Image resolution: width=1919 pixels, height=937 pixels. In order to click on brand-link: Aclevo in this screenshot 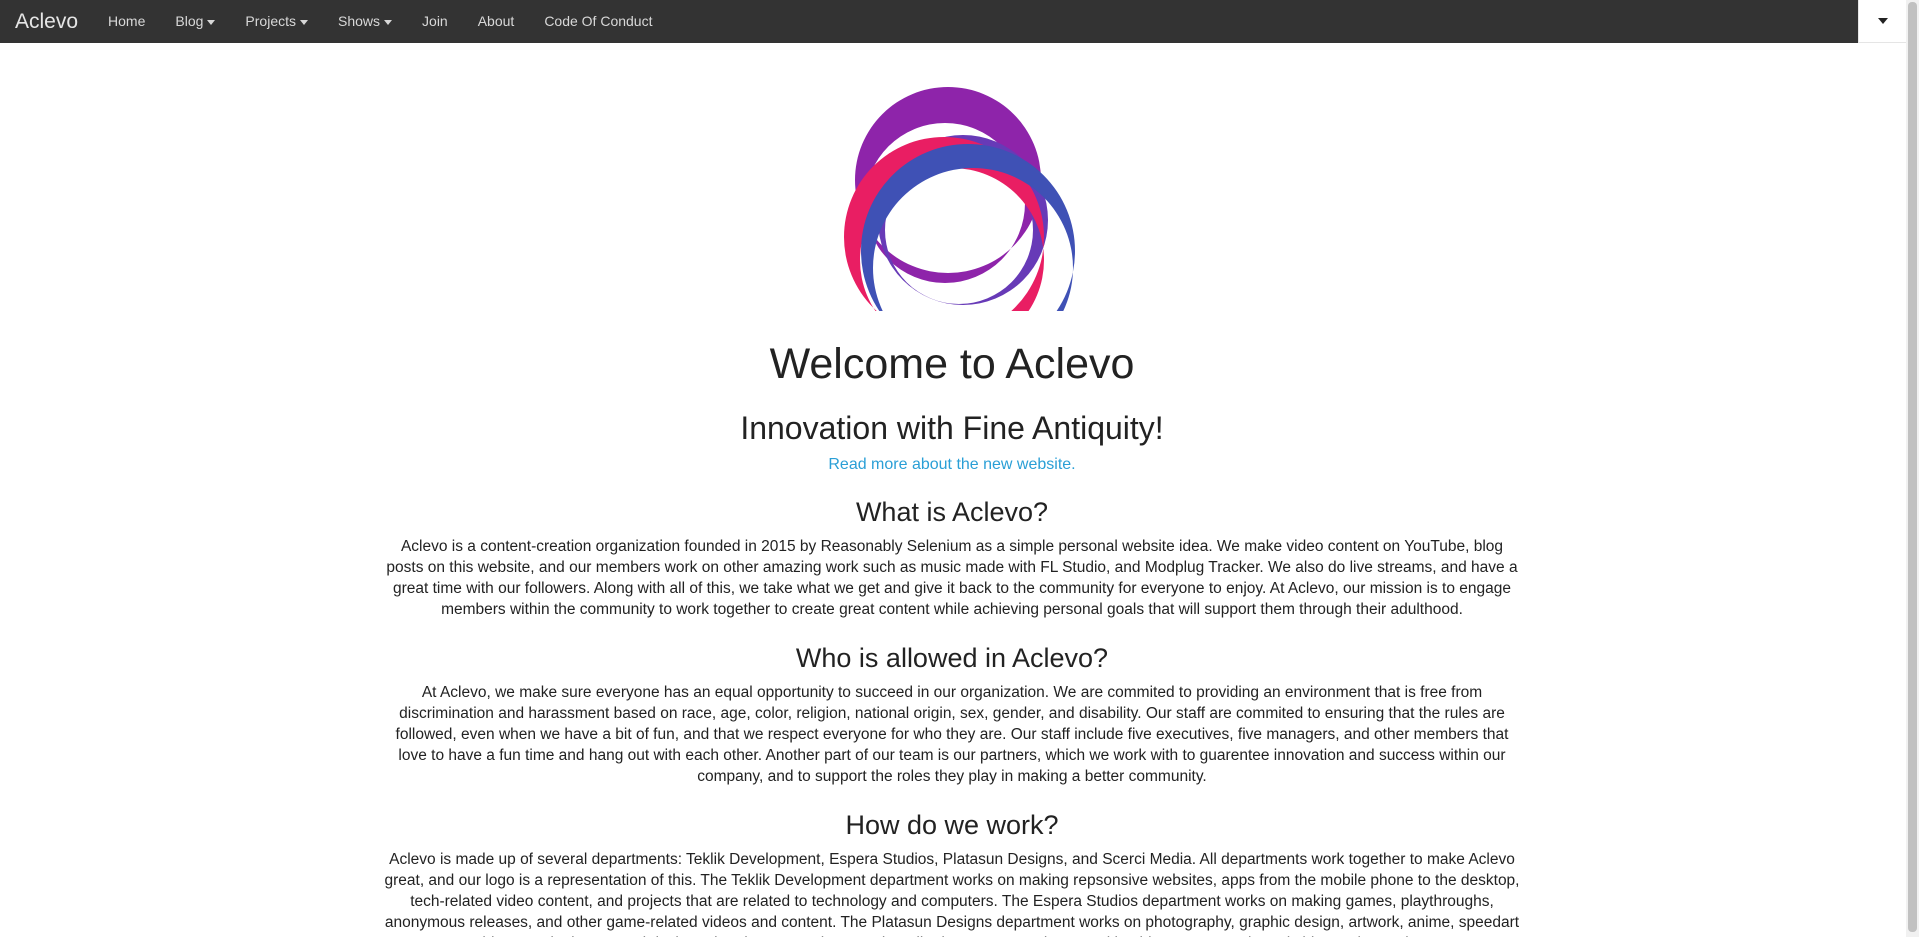, I will do `click(46, 21)`.